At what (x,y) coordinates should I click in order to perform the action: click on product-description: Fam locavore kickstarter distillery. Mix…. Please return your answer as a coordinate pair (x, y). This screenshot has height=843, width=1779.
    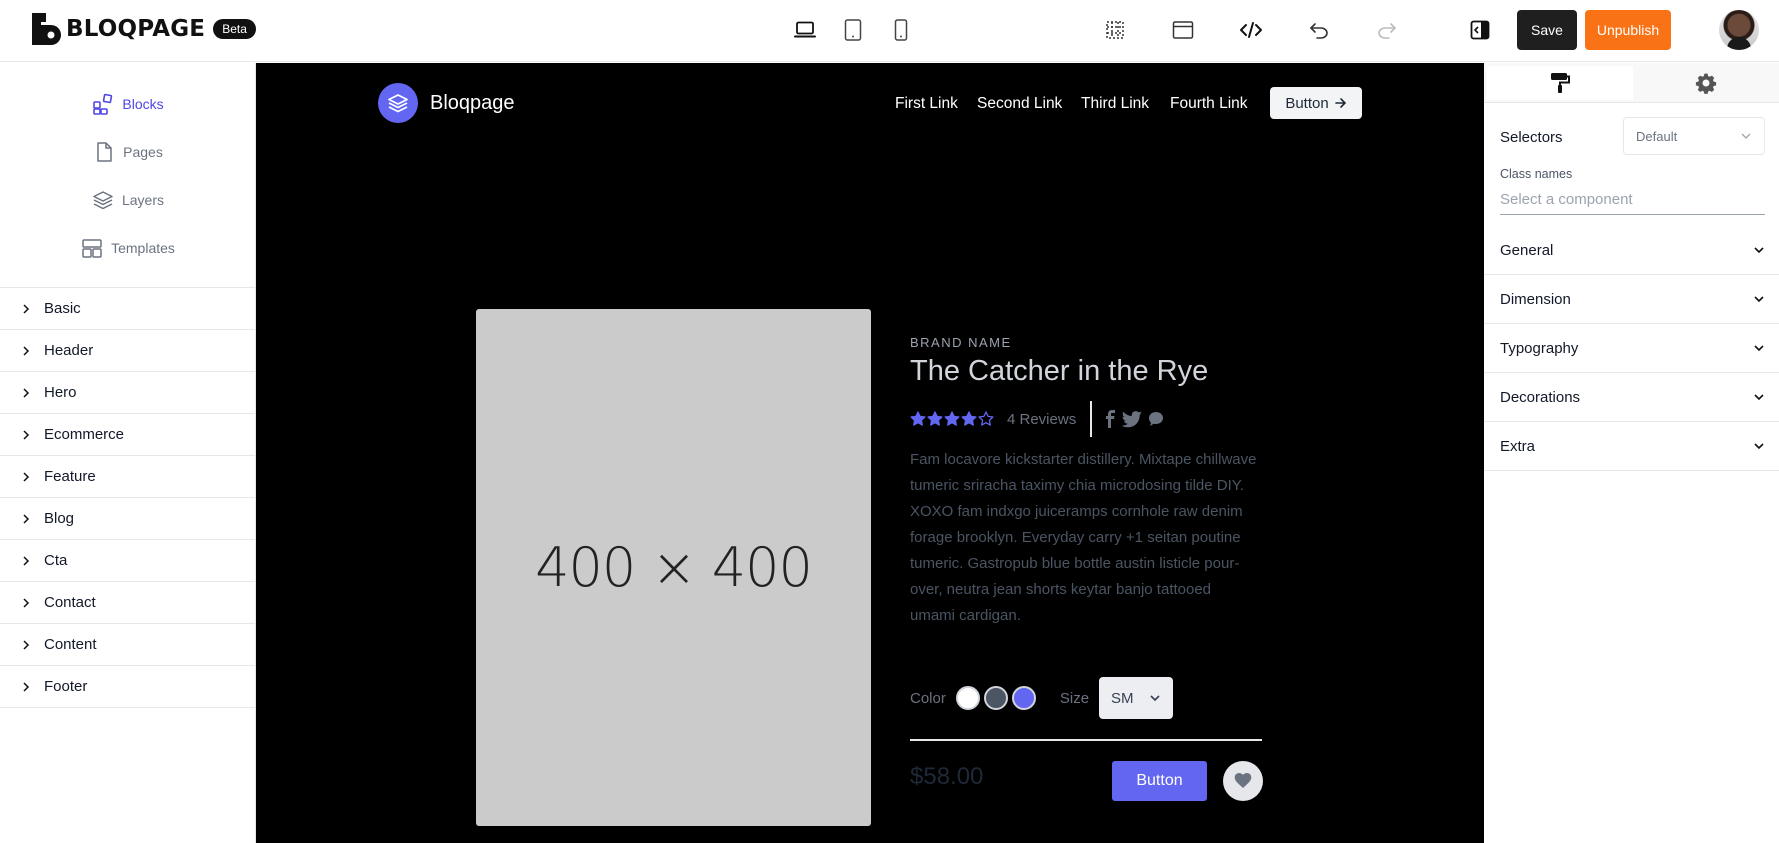
    Looking at the image, I should click on (1083, 537).